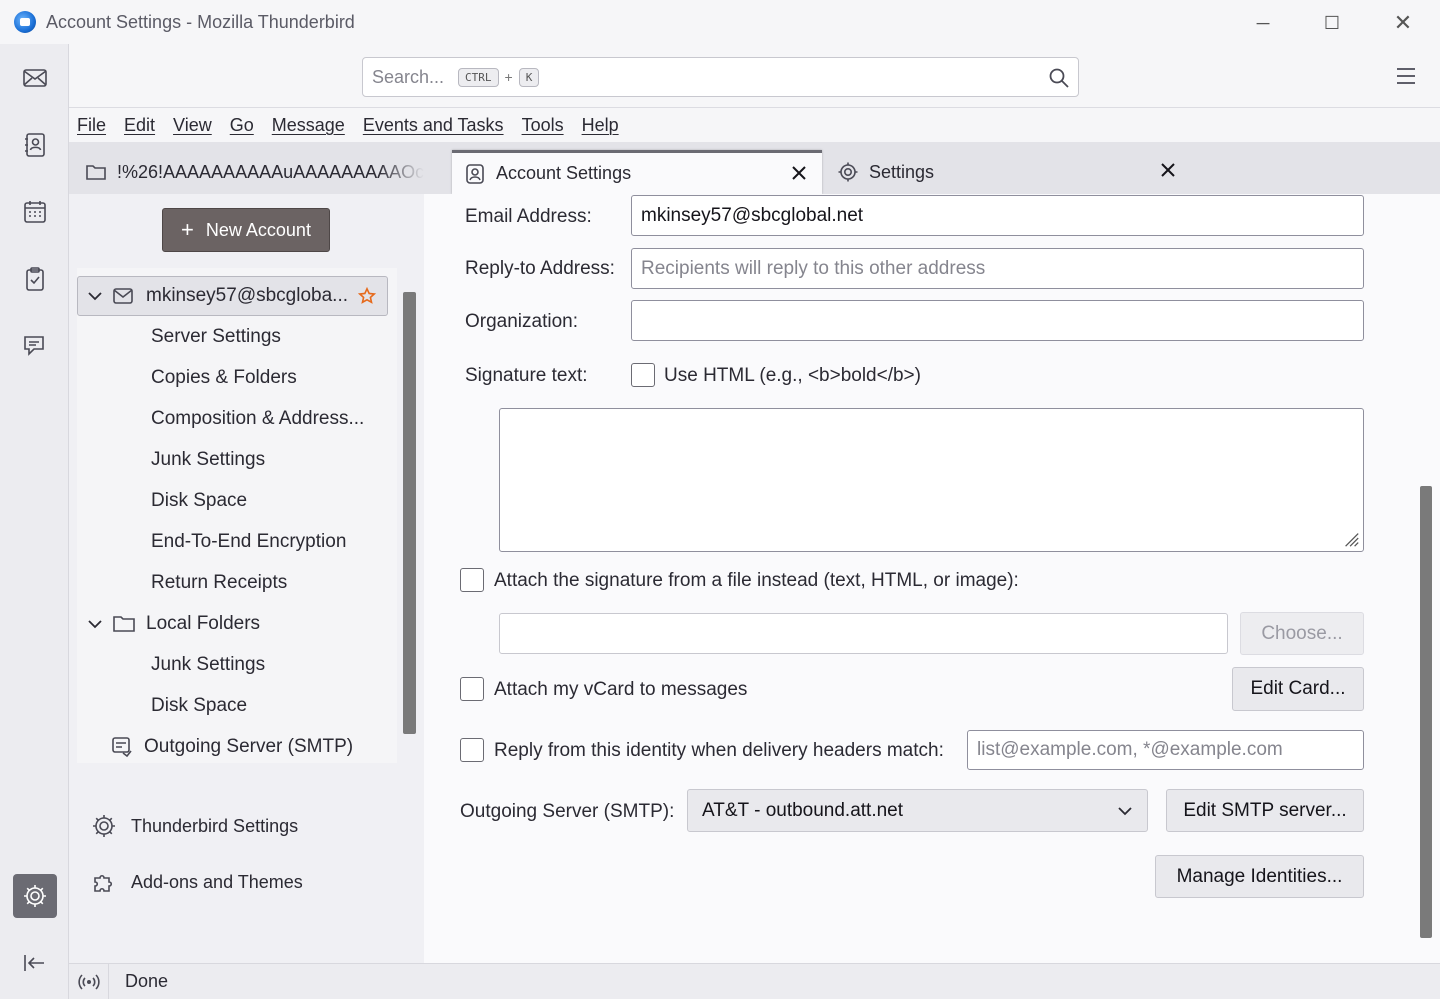  What do you see at coordinates (621, 689) in the screenshot?
I see `attach-vcard-label: Attach my vCard to messages` at bounding box center [621, 689].